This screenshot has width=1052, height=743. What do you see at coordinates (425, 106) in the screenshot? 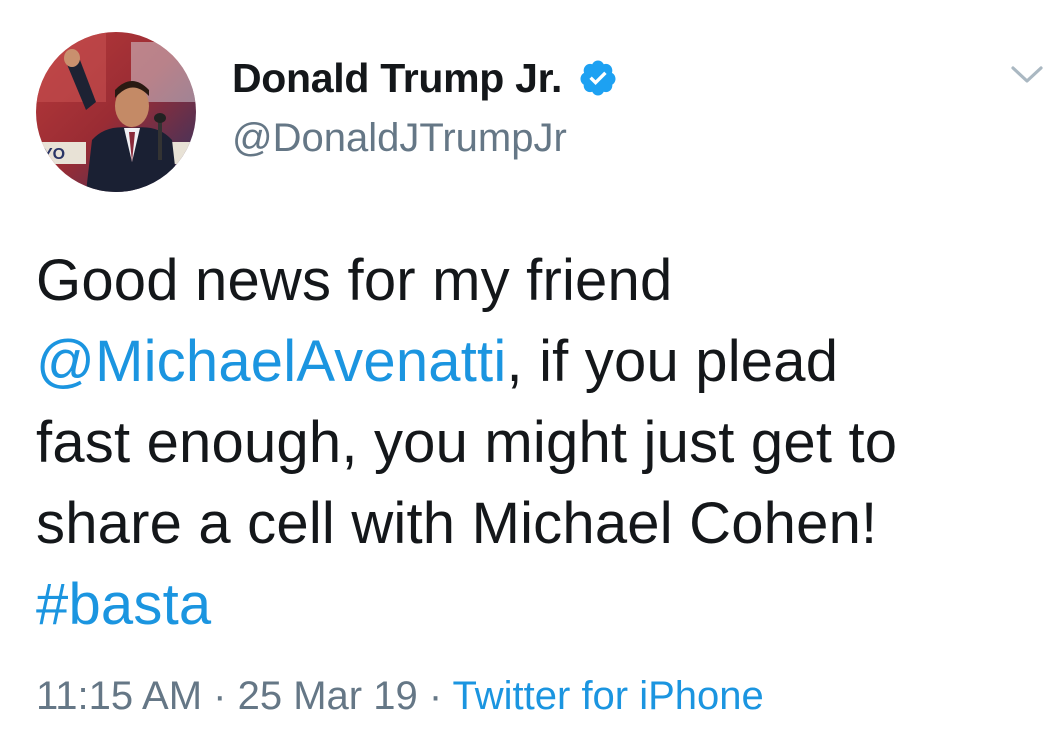
I see `tweet-header: Donald Trump Jr. @DonaldJTrumpJr` at bounding box center [425, 106].